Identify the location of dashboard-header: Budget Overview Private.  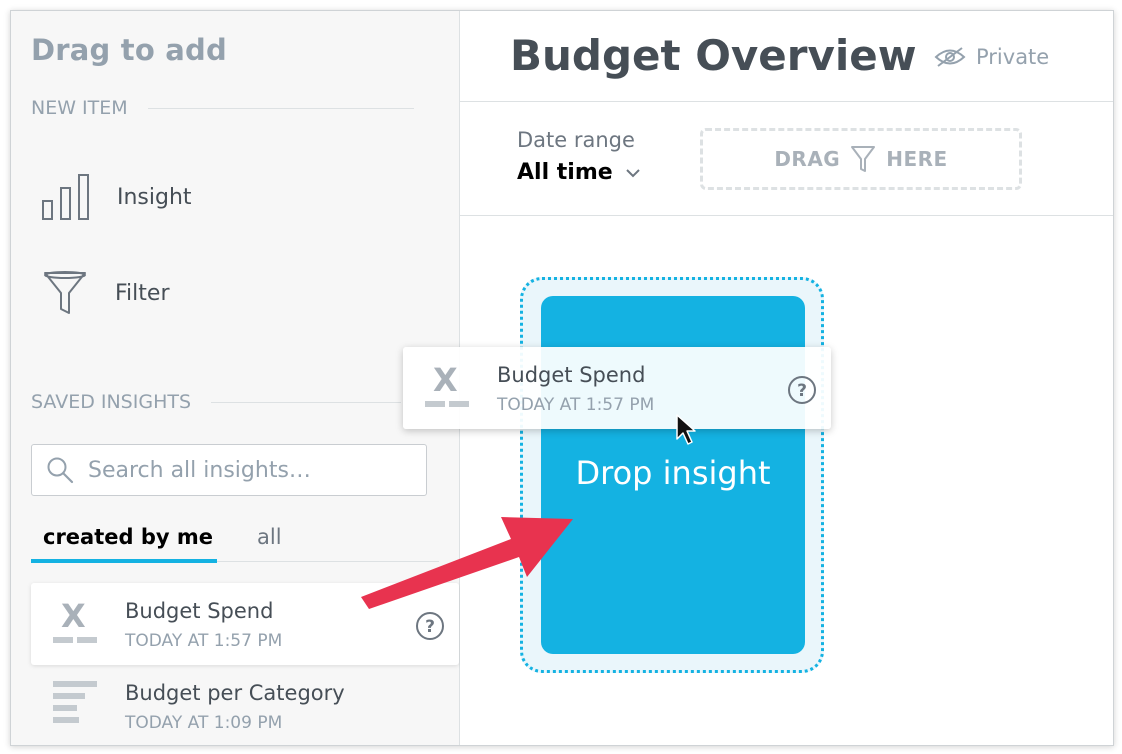
(786, 56).